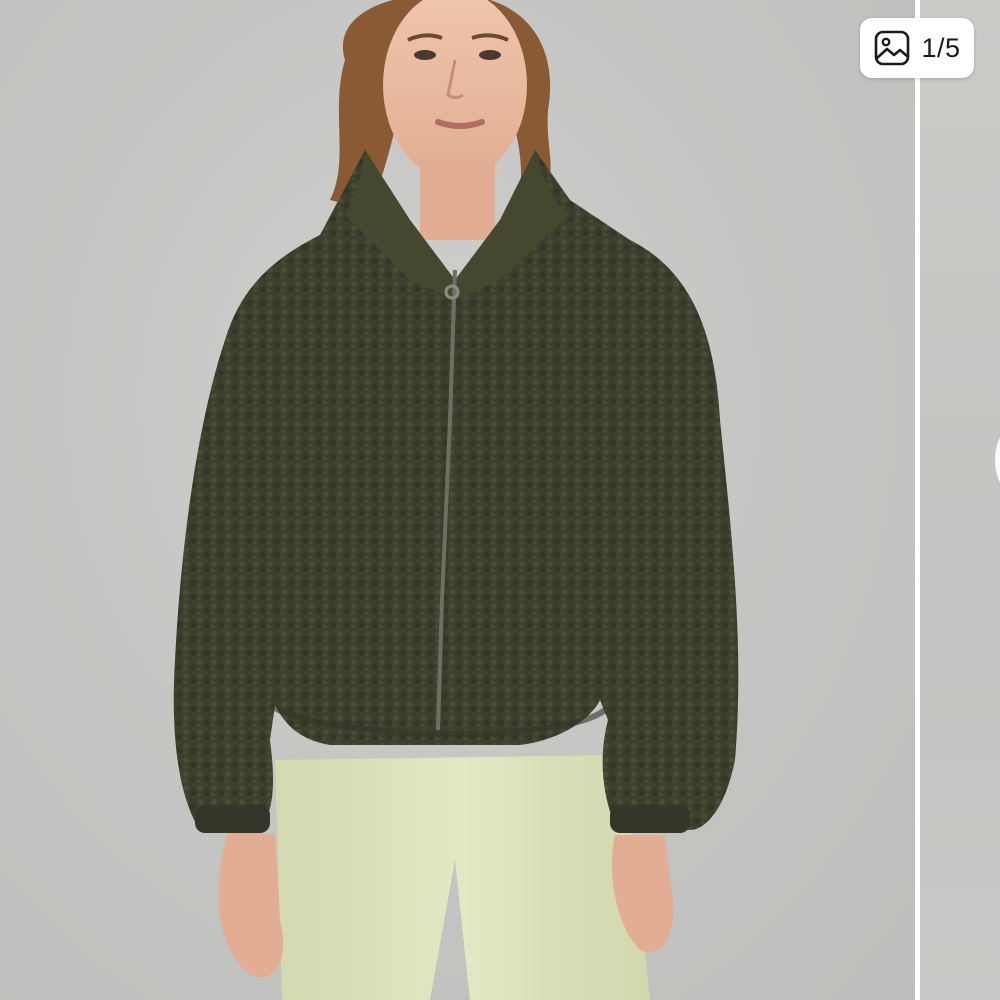 The image size is (1000, 1000). Describe the element at coordinates (960, 500) in the screenshot. I see `product-photo-next-peek` at that location.